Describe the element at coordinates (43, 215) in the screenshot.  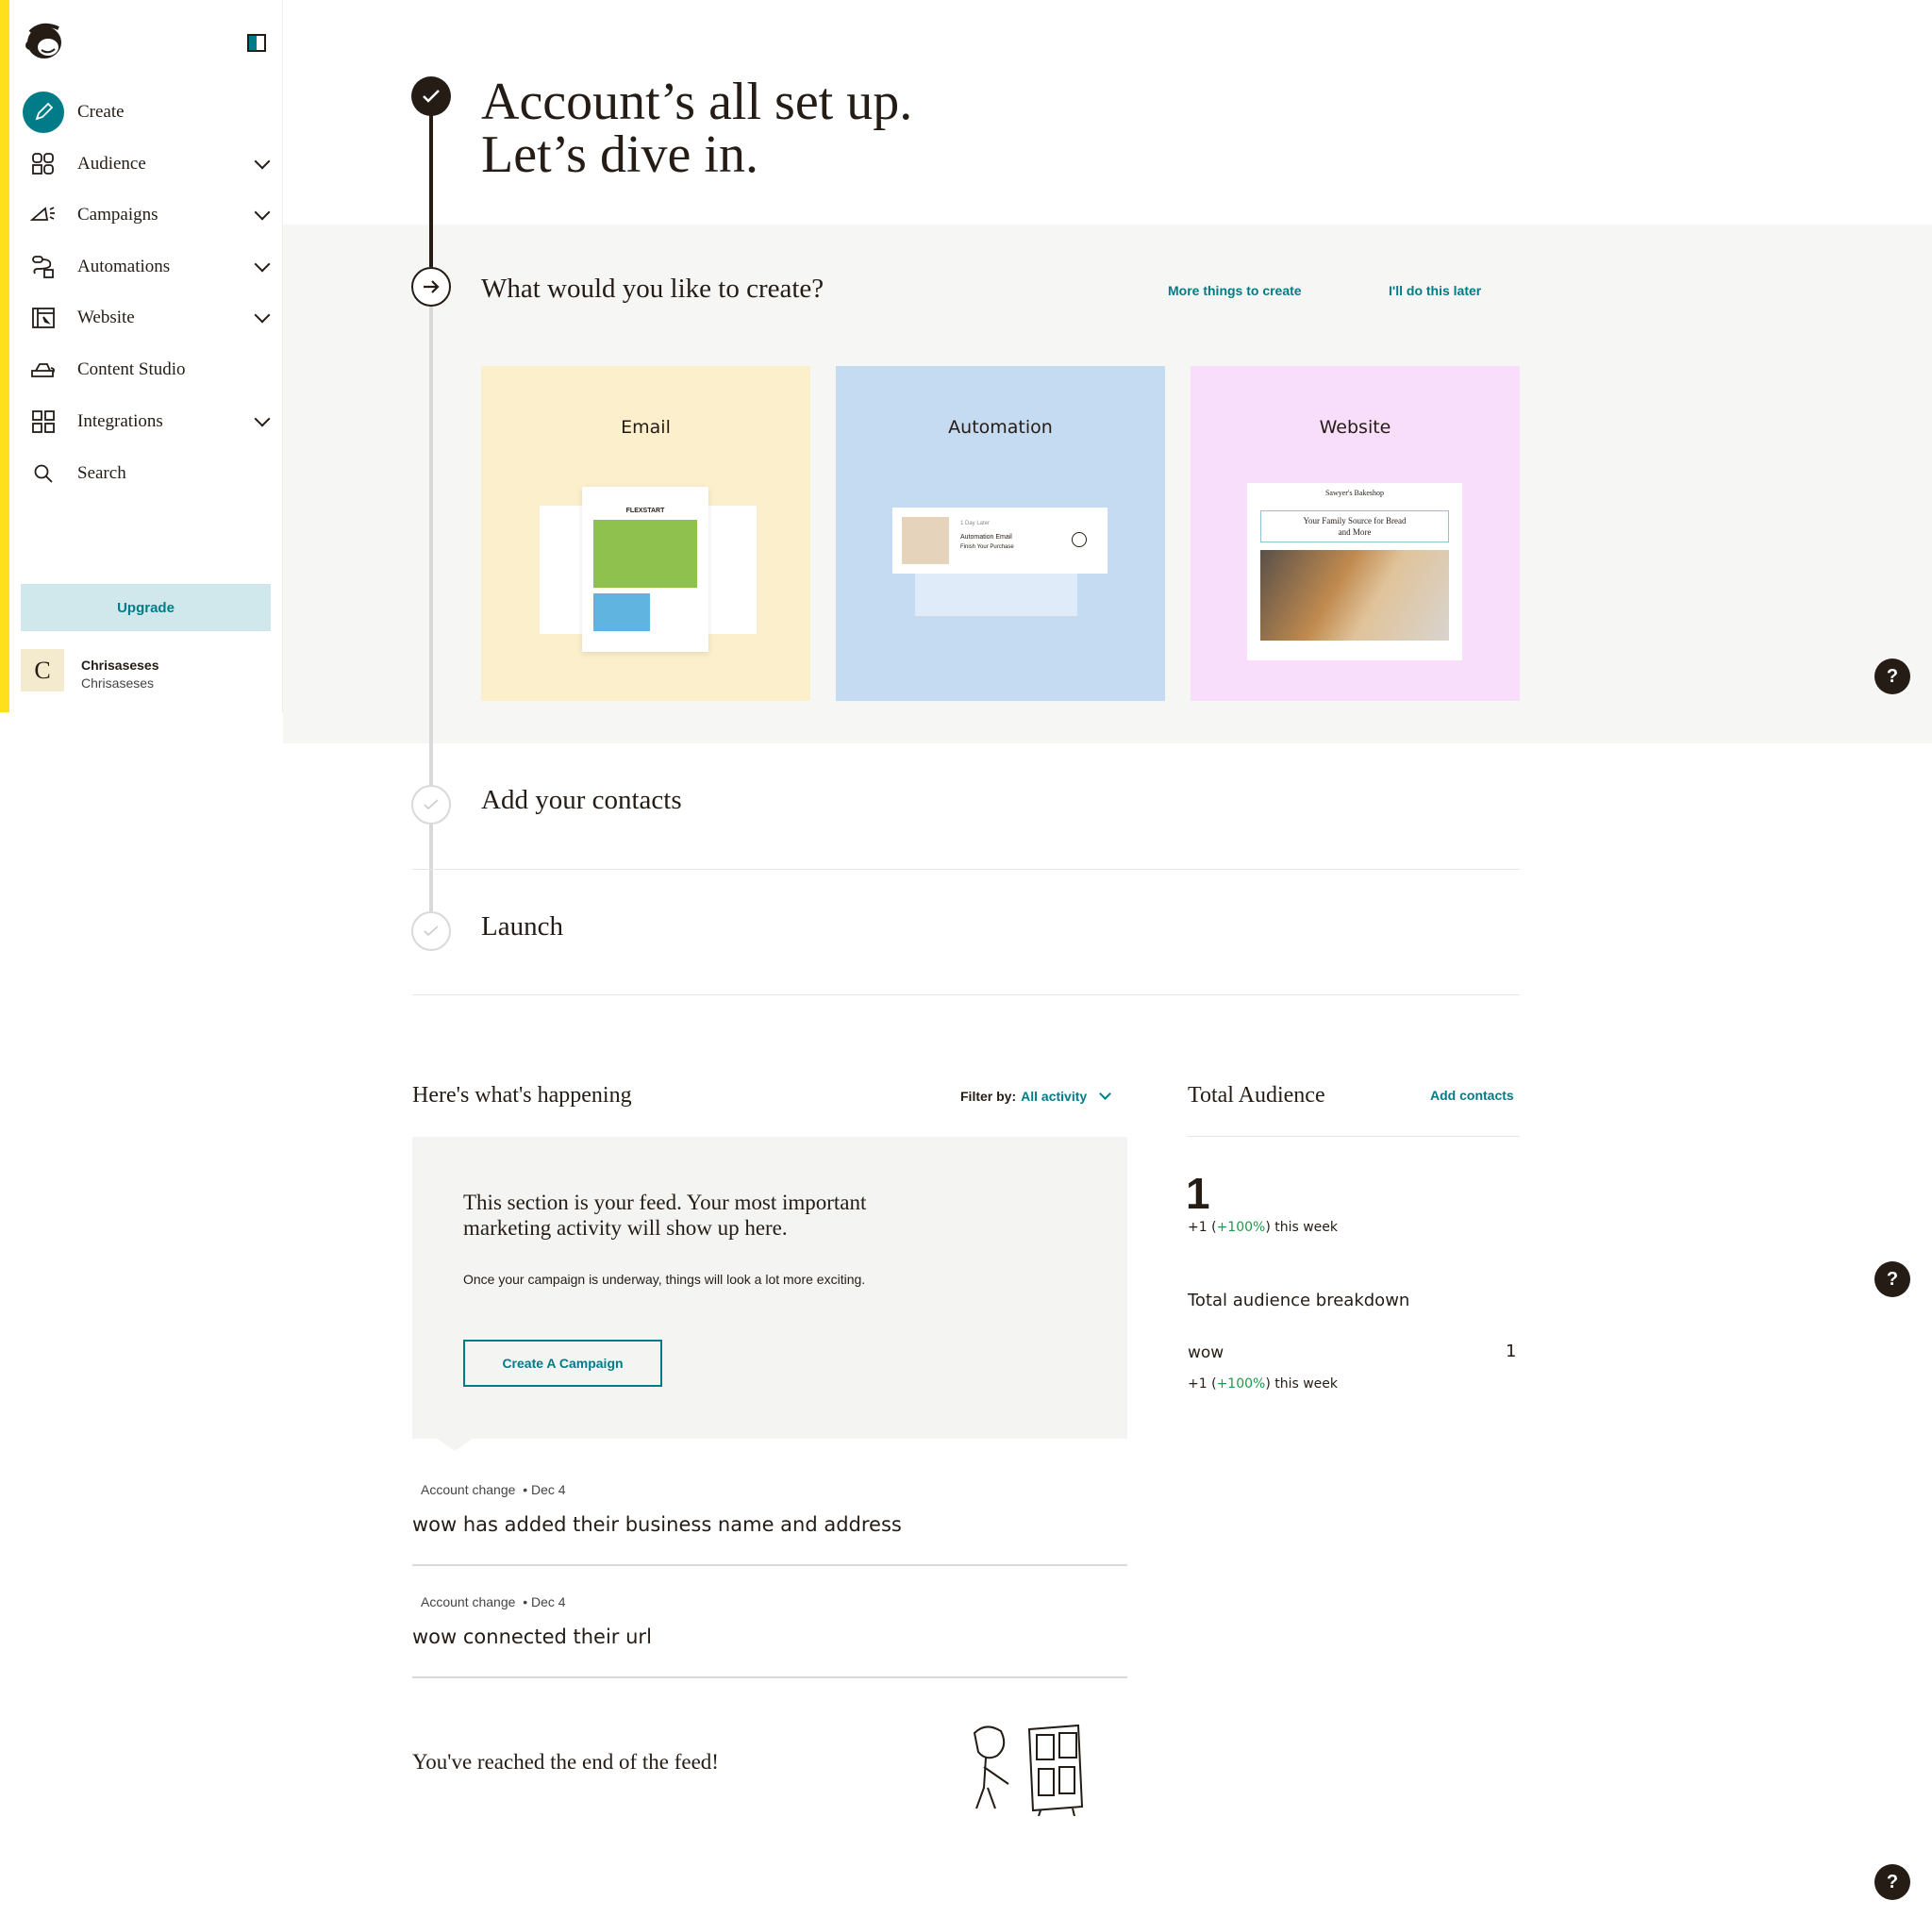
I see `megaphone-icon` at that location.